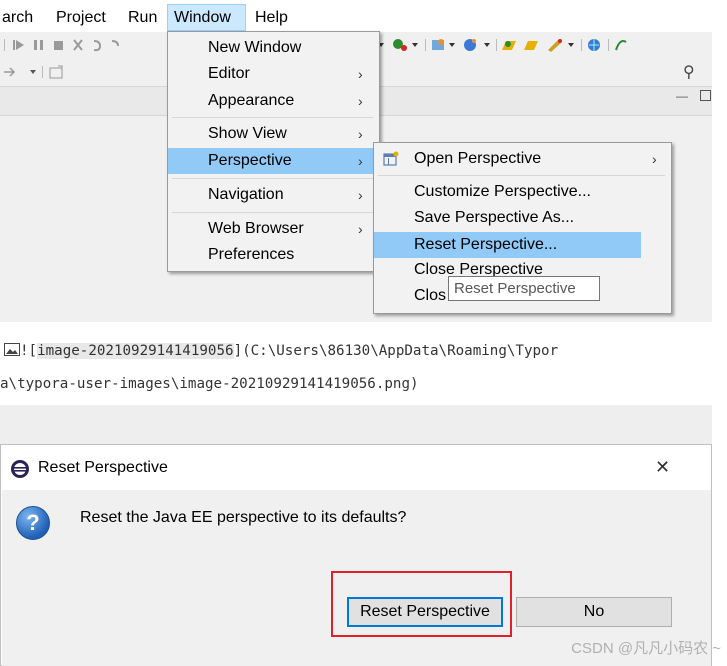 The height and width of the screenshot is (666, 727). I want to click on image-placeholder-icon, so click(12, 349).